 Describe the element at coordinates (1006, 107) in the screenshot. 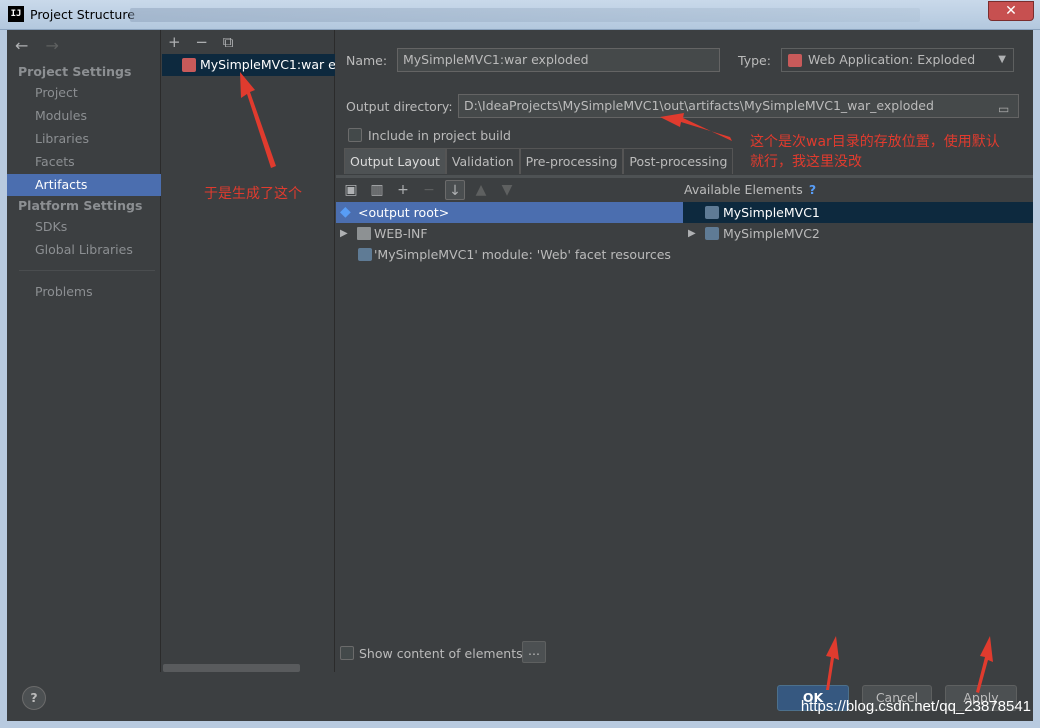

I see `browse-folder-icon: ▭` at that location.